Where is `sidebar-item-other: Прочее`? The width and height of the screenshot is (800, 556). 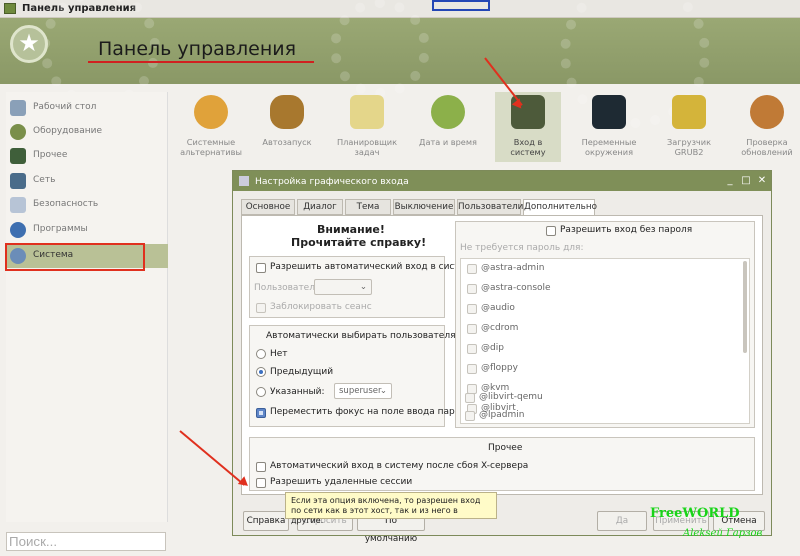 sidebar-item-other: Прочее is located at coordinates (87, 156).